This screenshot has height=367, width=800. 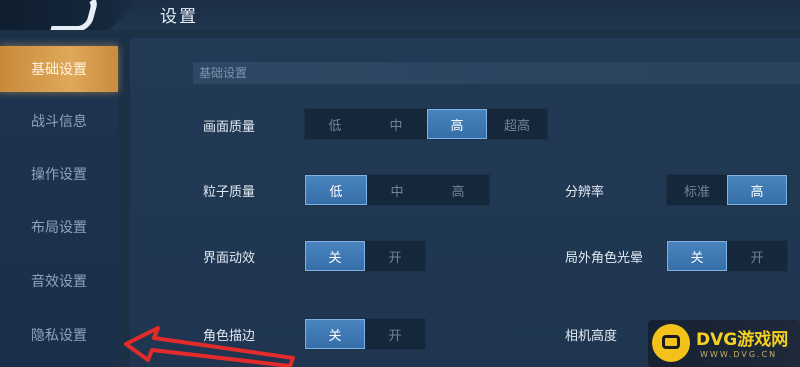 I want to click on particle-quality-selector: 低 中 高, so click(x=397, y=190).